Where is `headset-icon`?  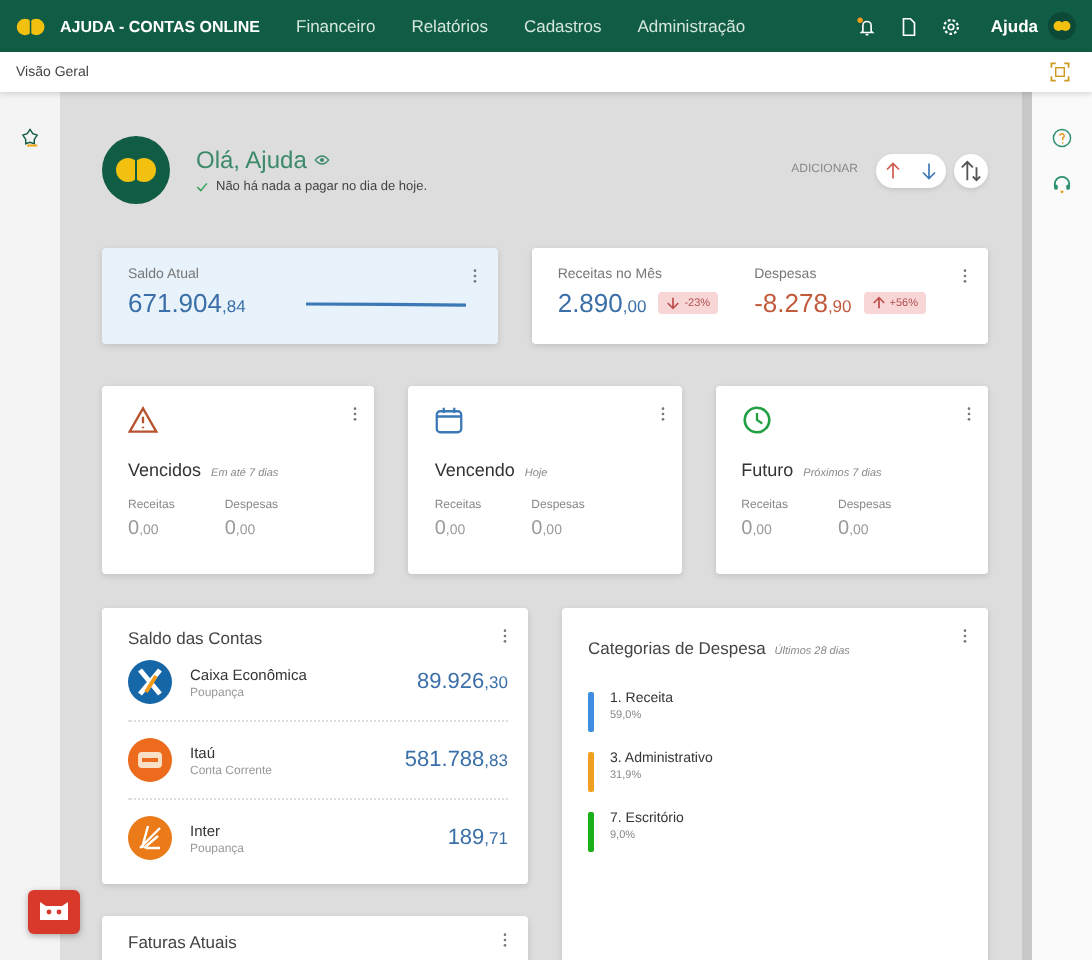
headset-icon is located at coordinates (1062, 184).